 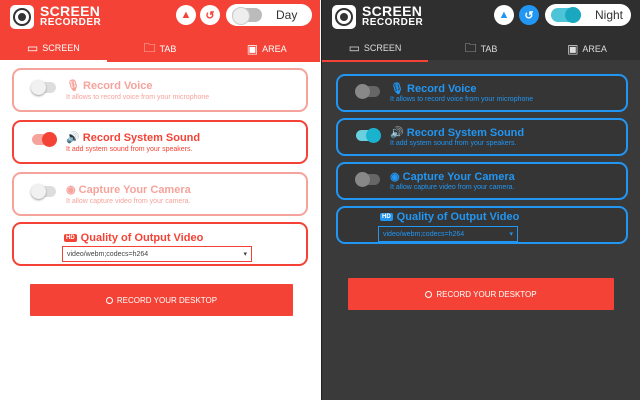 I want to click on theme-label: Night, so click(x=609, y=15).